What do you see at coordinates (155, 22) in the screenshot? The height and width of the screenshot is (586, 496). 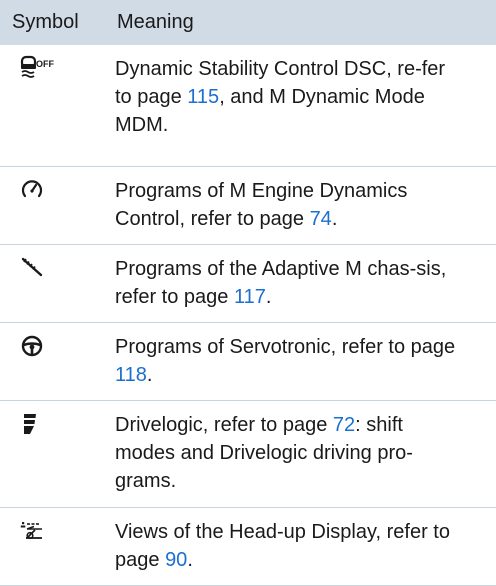 I see `meaning-column-header: Meaning` at bounding box center [155, 22].